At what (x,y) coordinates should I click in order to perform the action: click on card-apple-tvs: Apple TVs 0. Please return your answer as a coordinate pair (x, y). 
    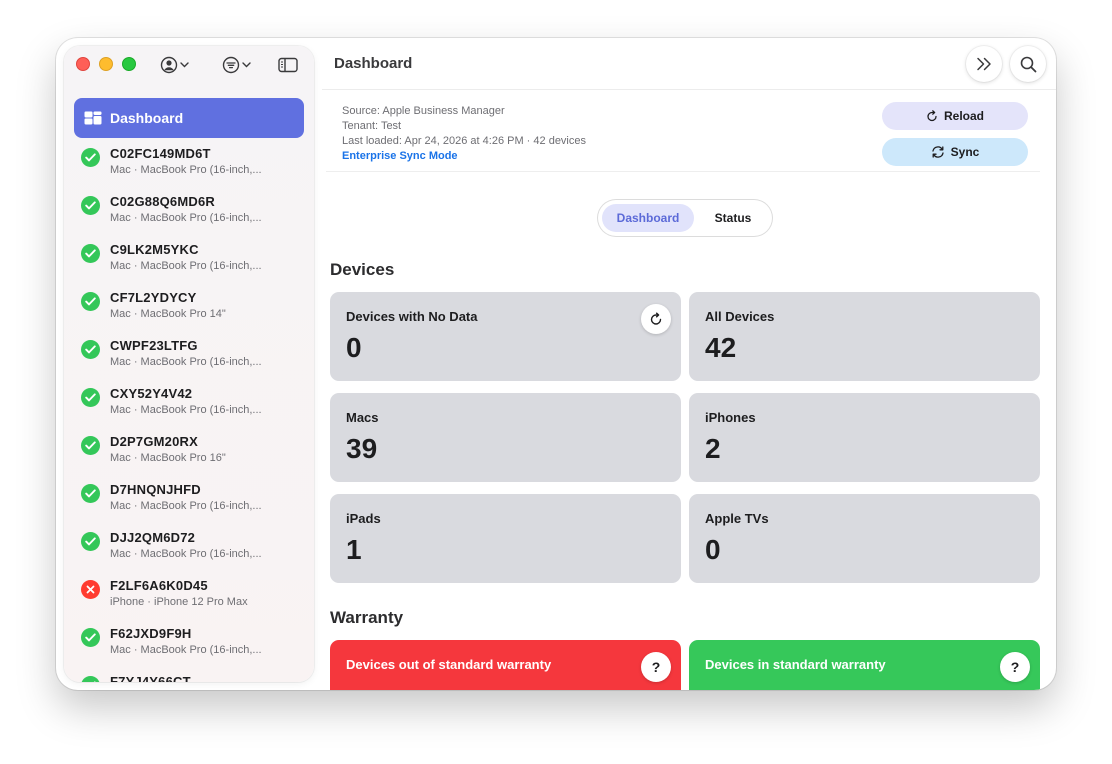
    Looking at the image, I should click on (864, 538).